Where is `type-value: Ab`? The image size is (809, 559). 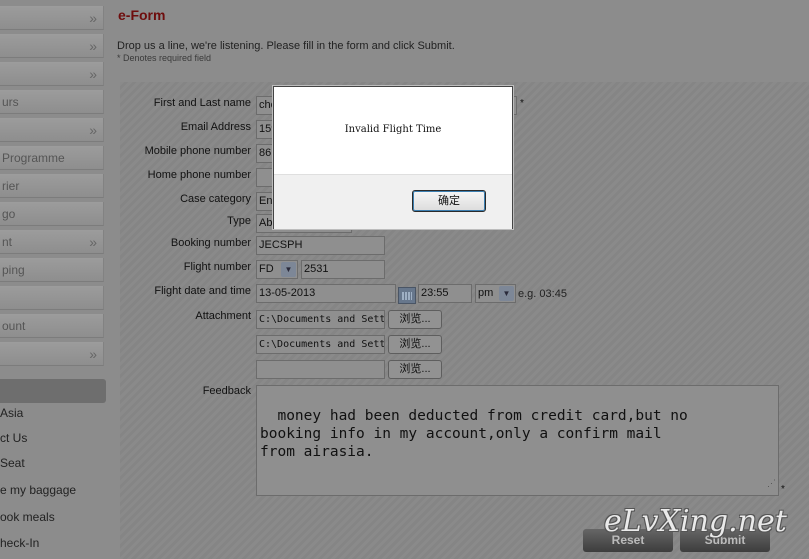
type-value: Ab is located at coordinates (266, 223).